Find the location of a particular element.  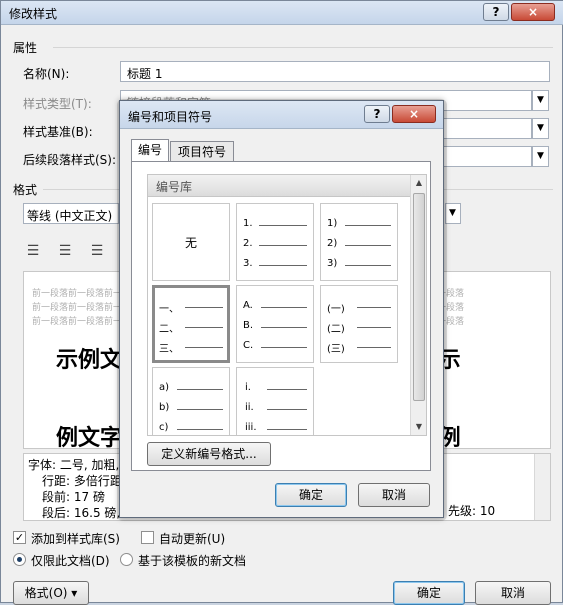

format-item-text: 1. is located at coordinates (248, 223).